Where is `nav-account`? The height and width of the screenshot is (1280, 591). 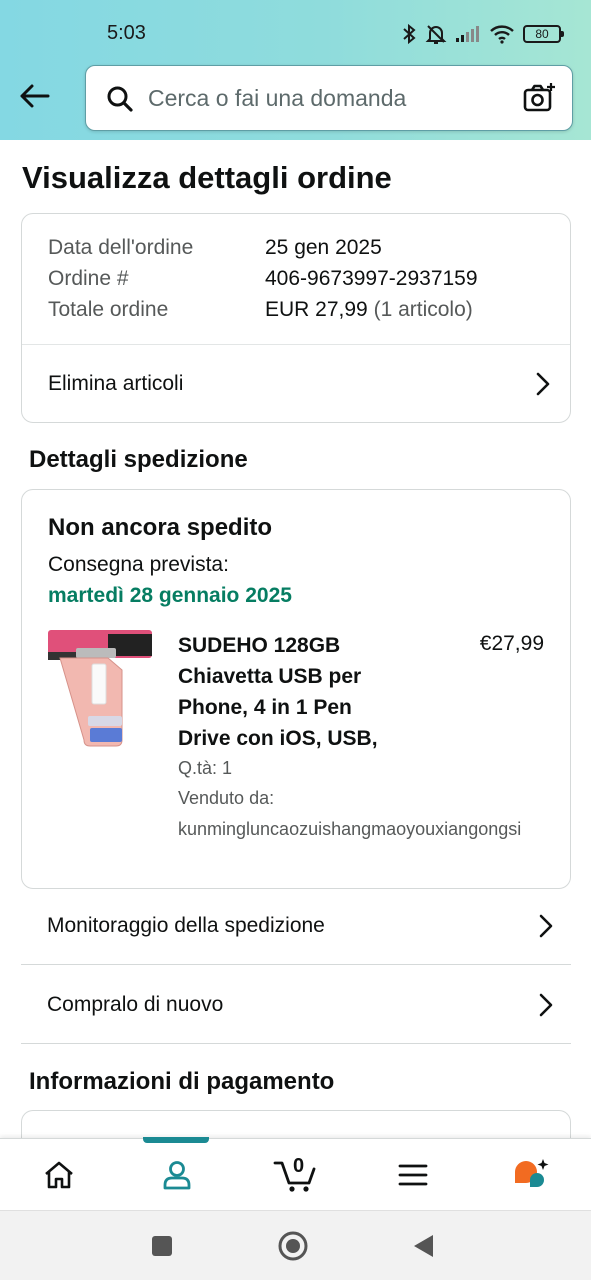
nav-account is located at coordinates (177, 1174).